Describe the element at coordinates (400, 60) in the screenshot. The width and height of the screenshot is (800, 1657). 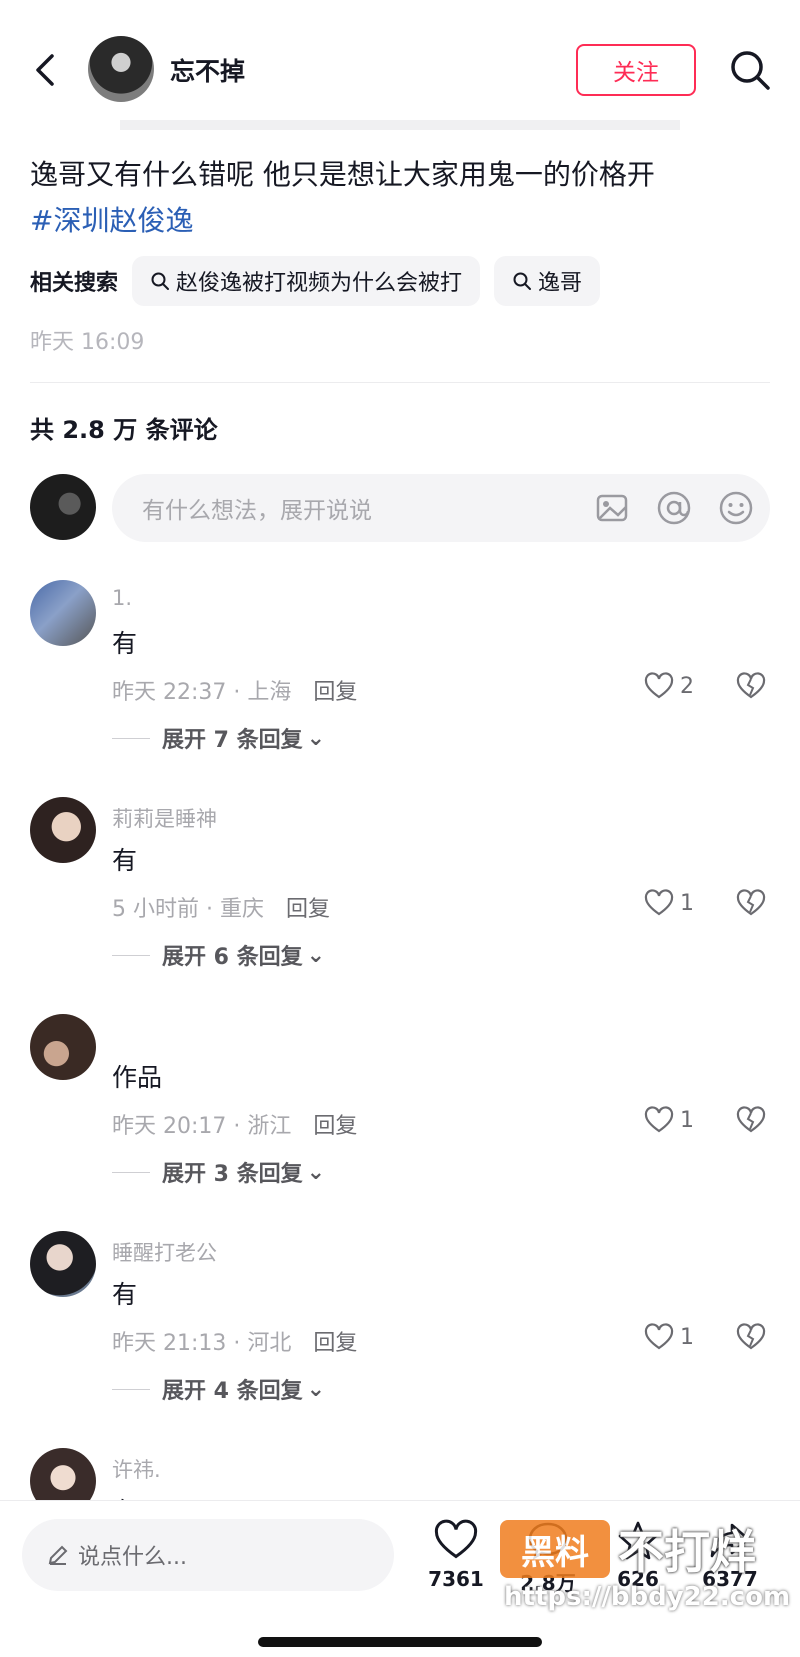
I see `top-bar: 忘不掉 关注` at that location.